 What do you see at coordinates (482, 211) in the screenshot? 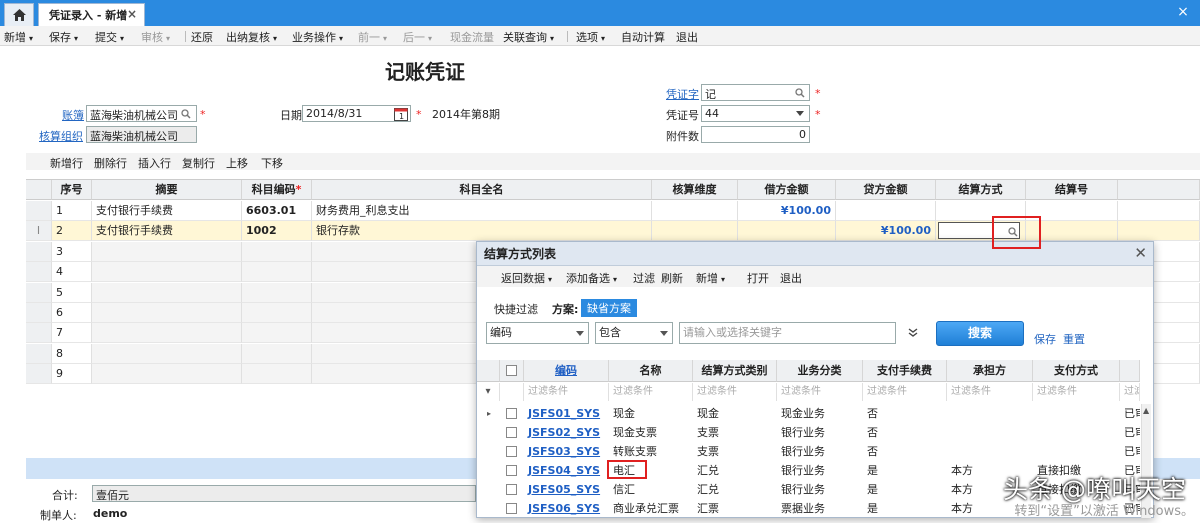
I see `grid-cell: 财务费用_利息支出` at bounding box center [482, 211].